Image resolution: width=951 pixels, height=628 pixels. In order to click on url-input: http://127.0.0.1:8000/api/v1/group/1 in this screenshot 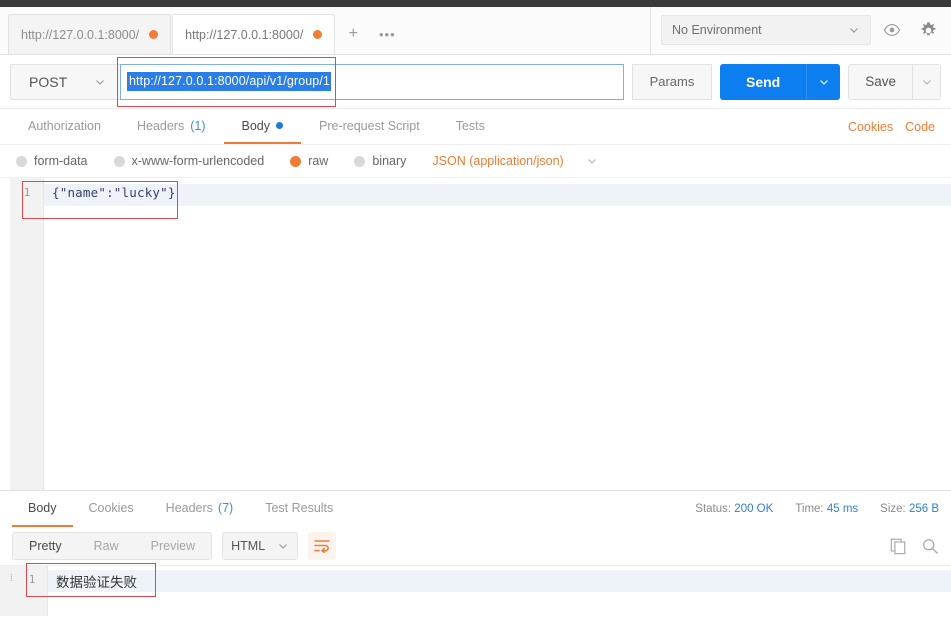, I will do `click(372, 81)`.